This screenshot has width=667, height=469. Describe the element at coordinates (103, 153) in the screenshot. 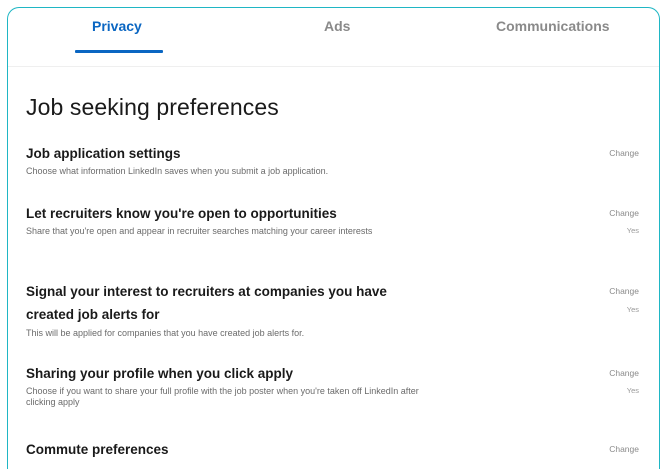

I see `setting-title: Job application settings` at that location.